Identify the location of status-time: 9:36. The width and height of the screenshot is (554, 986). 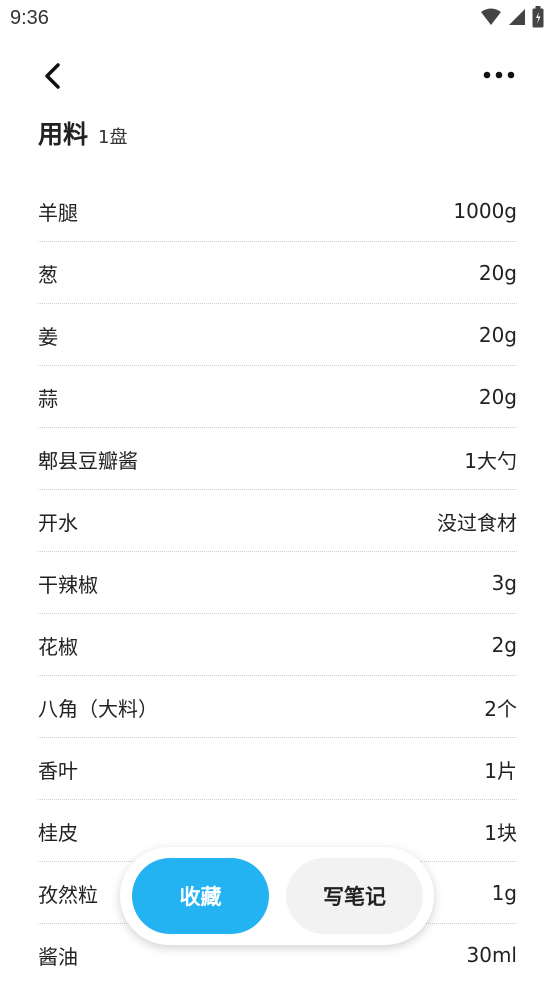
(29, 18).